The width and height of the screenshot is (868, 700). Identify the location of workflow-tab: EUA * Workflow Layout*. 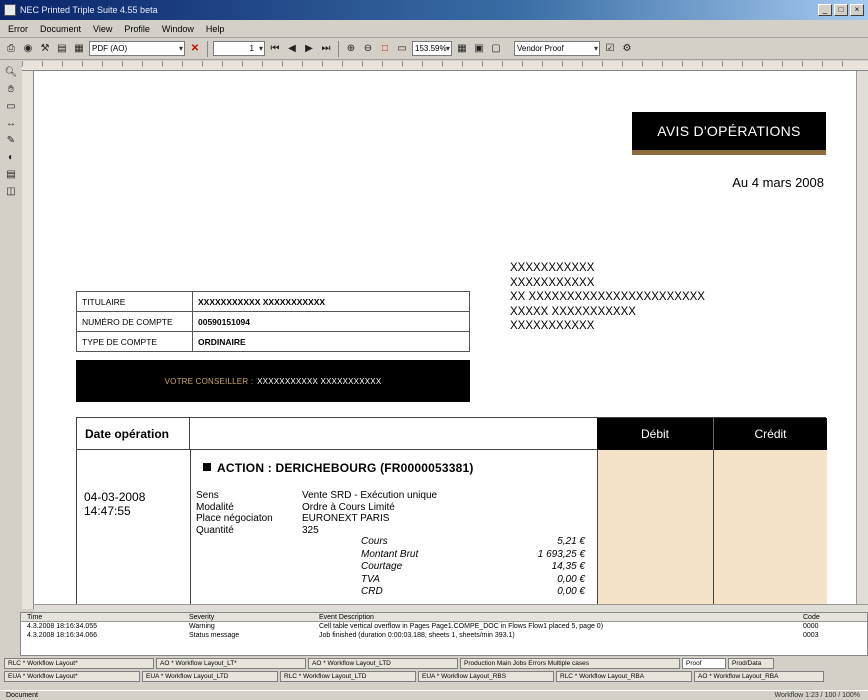
(72, 676).